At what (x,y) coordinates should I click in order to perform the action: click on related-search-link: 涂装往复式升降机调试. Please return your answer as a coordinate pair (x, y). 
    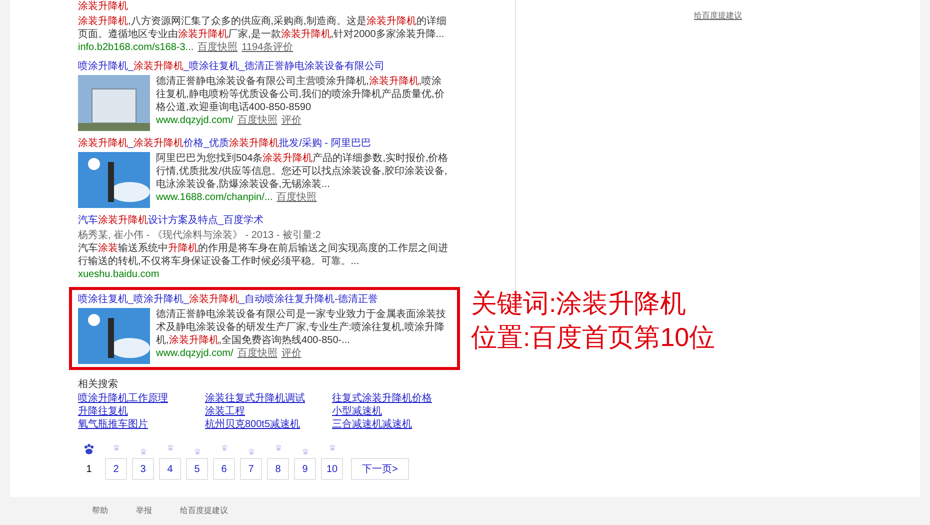
    Looking at the image, I should click on (264, 398).